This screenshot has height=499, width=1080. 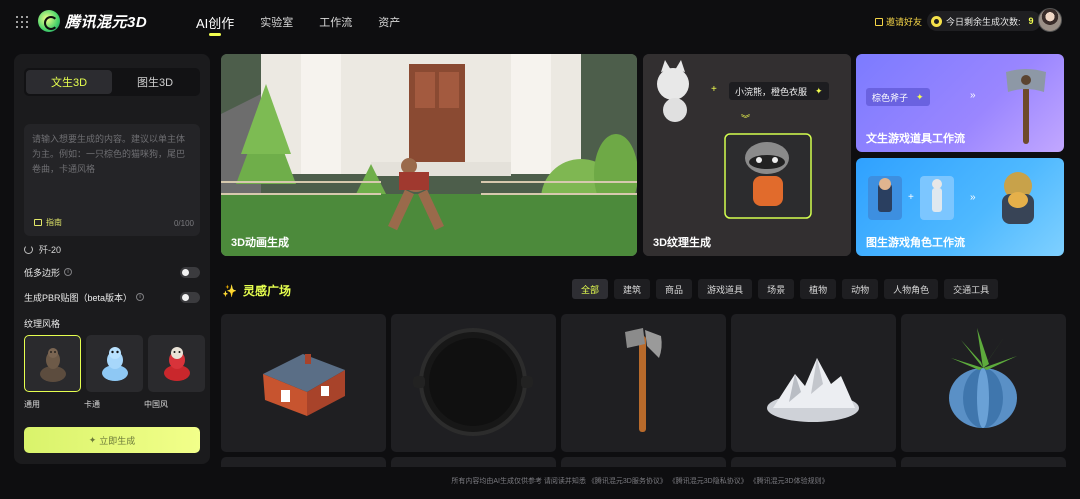 I want to click on gallery-card-house, so click(x=303, y=383).